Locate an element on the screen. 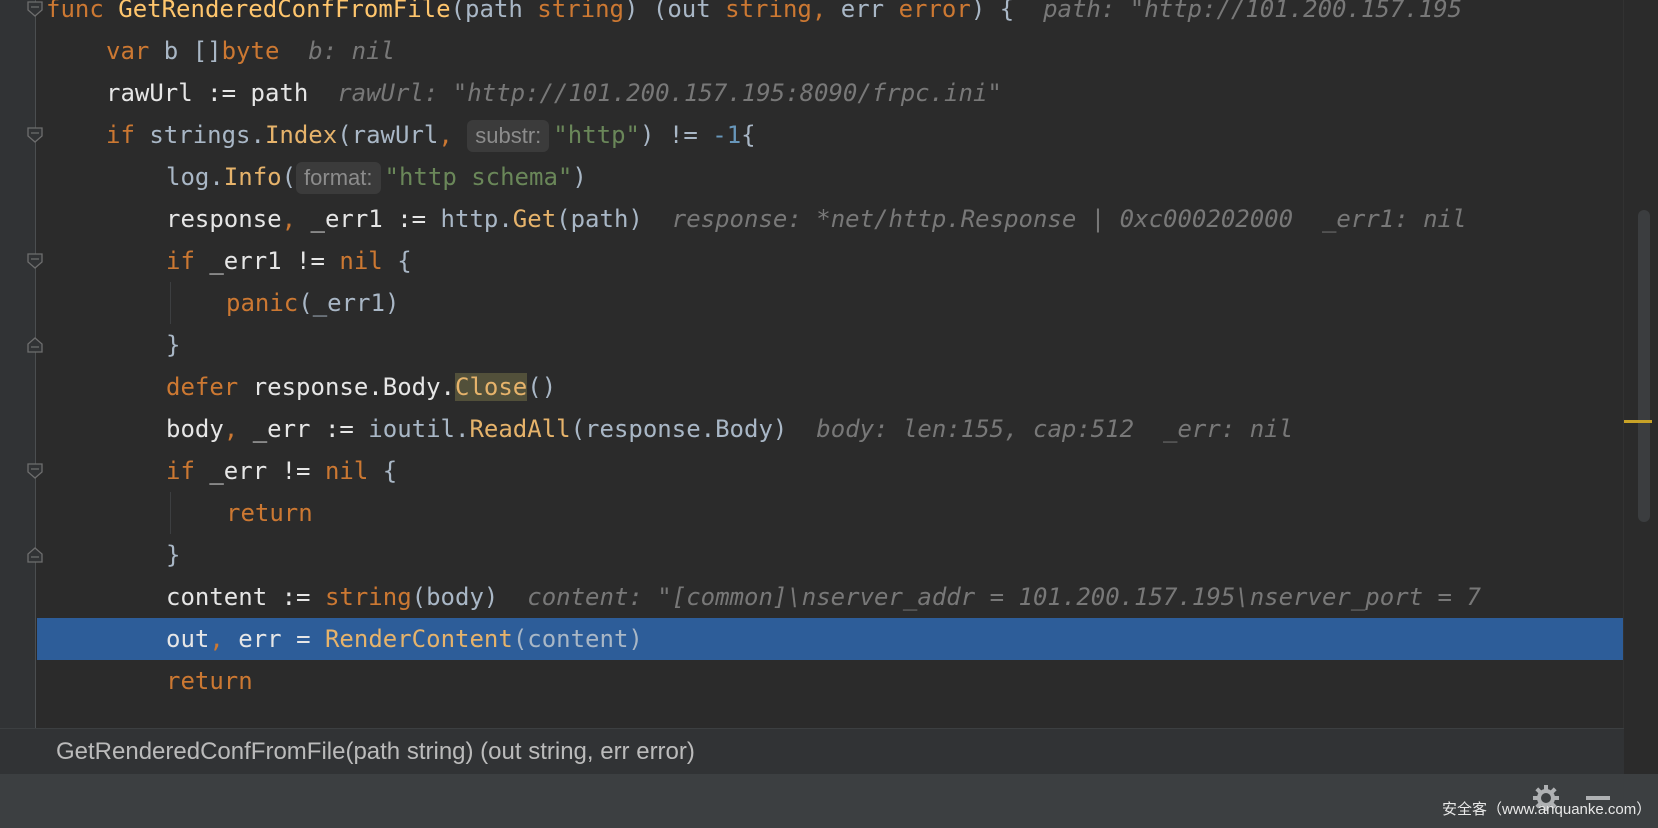  code-token: string is located at coordinates (768, 11).